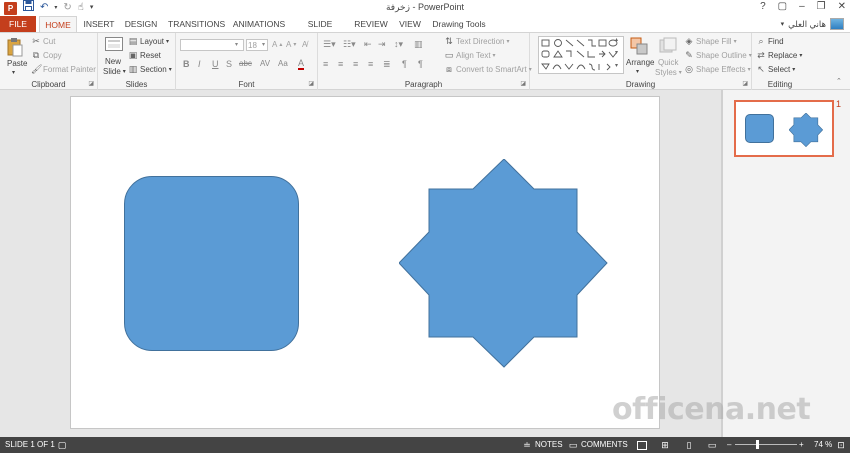  I want to click on columns-icon: ▥, so click(418, 44).